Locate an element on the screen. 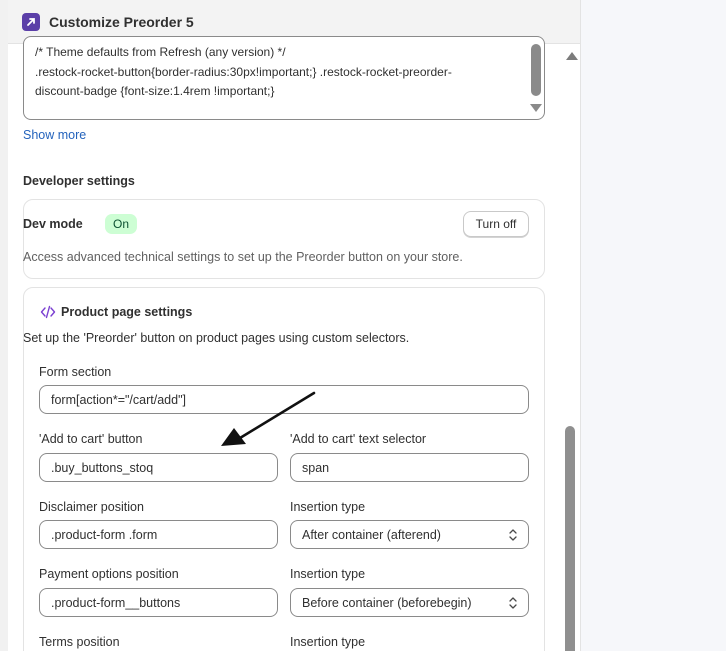 The width and height of the screenshot is (726, 651). select-value: After container (afterend) is located at coordinates (371, 534).